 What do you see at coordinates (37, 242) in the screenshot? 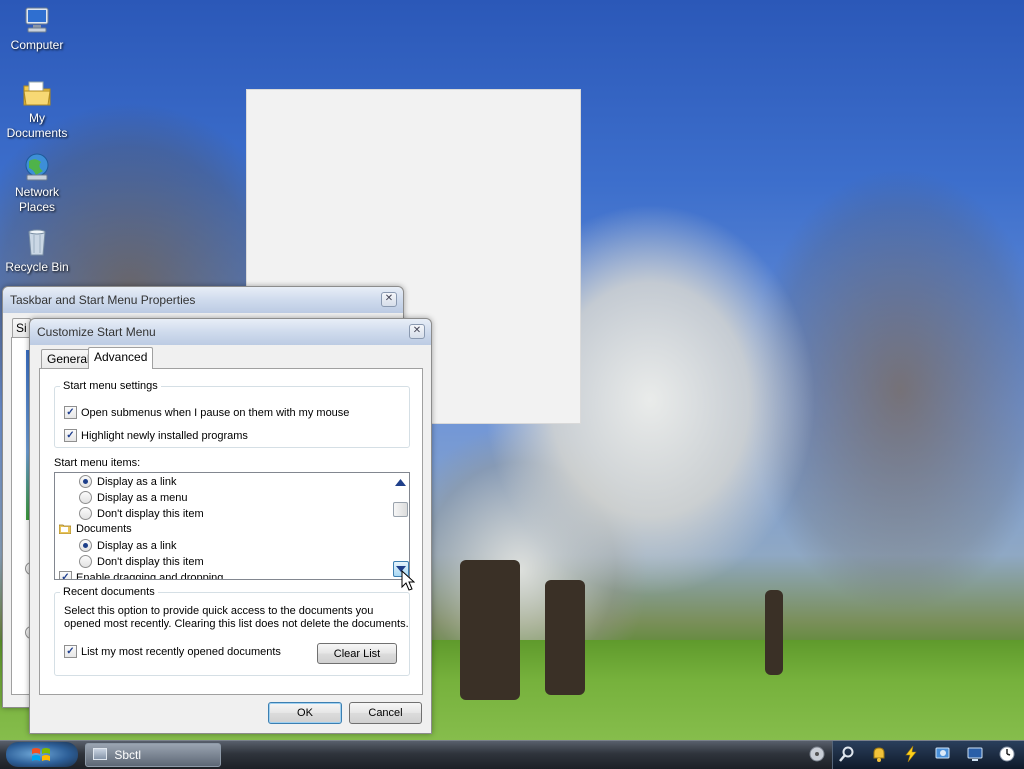
I see `recycle-bin-icon` at bounding box center [37, 242].